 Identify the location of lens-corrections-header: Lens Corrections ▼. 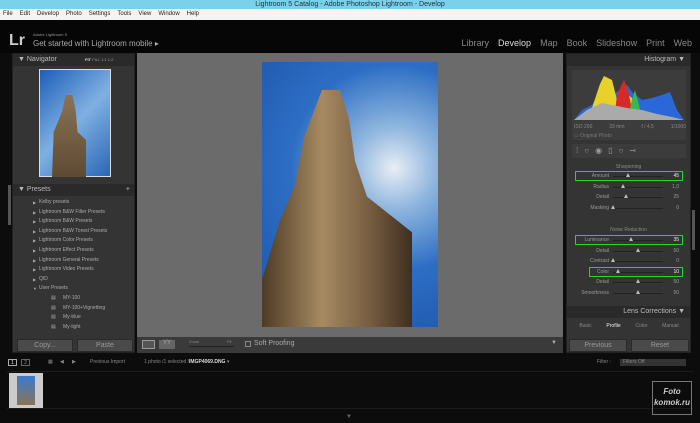
(628, 312).